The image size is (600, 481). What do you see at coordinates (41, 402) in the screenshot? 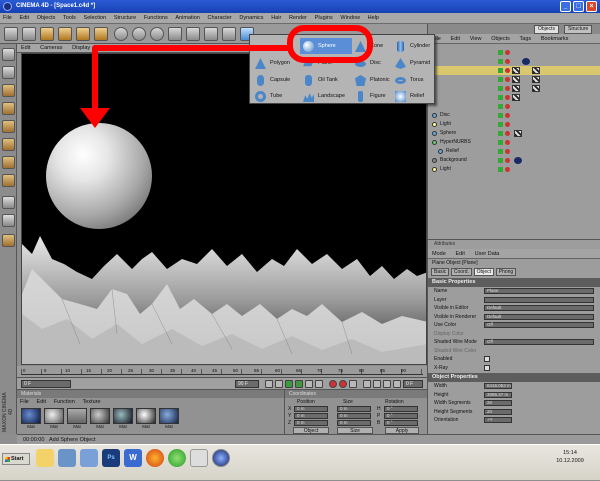
I see `material-menu-edit: Edit` at bounding box center [41, 402].